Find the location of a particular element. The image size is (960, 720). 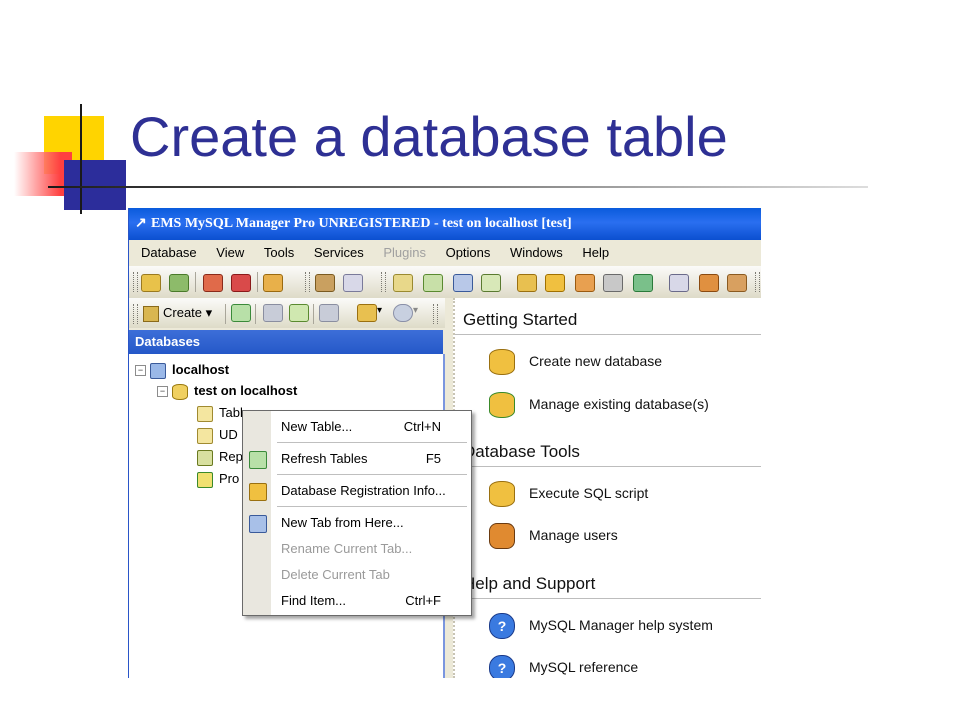

database-icon is located at coordinates (180, 391).